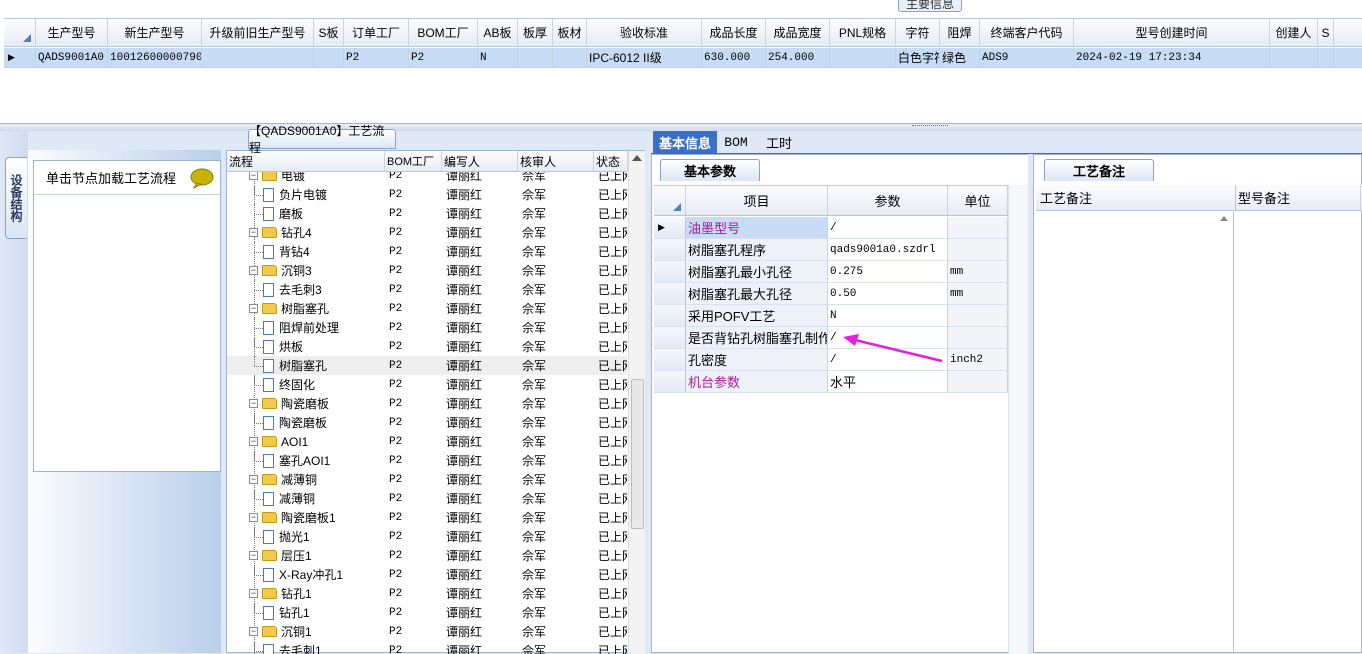 Image resolution: width=1362 pixels, height=654 pixels. What do you see at coordinates (427, 213) in the screenshot?
I see `tree-row: 磨板P2谭丽红佘军已上网` at bounding box center [427, 213].